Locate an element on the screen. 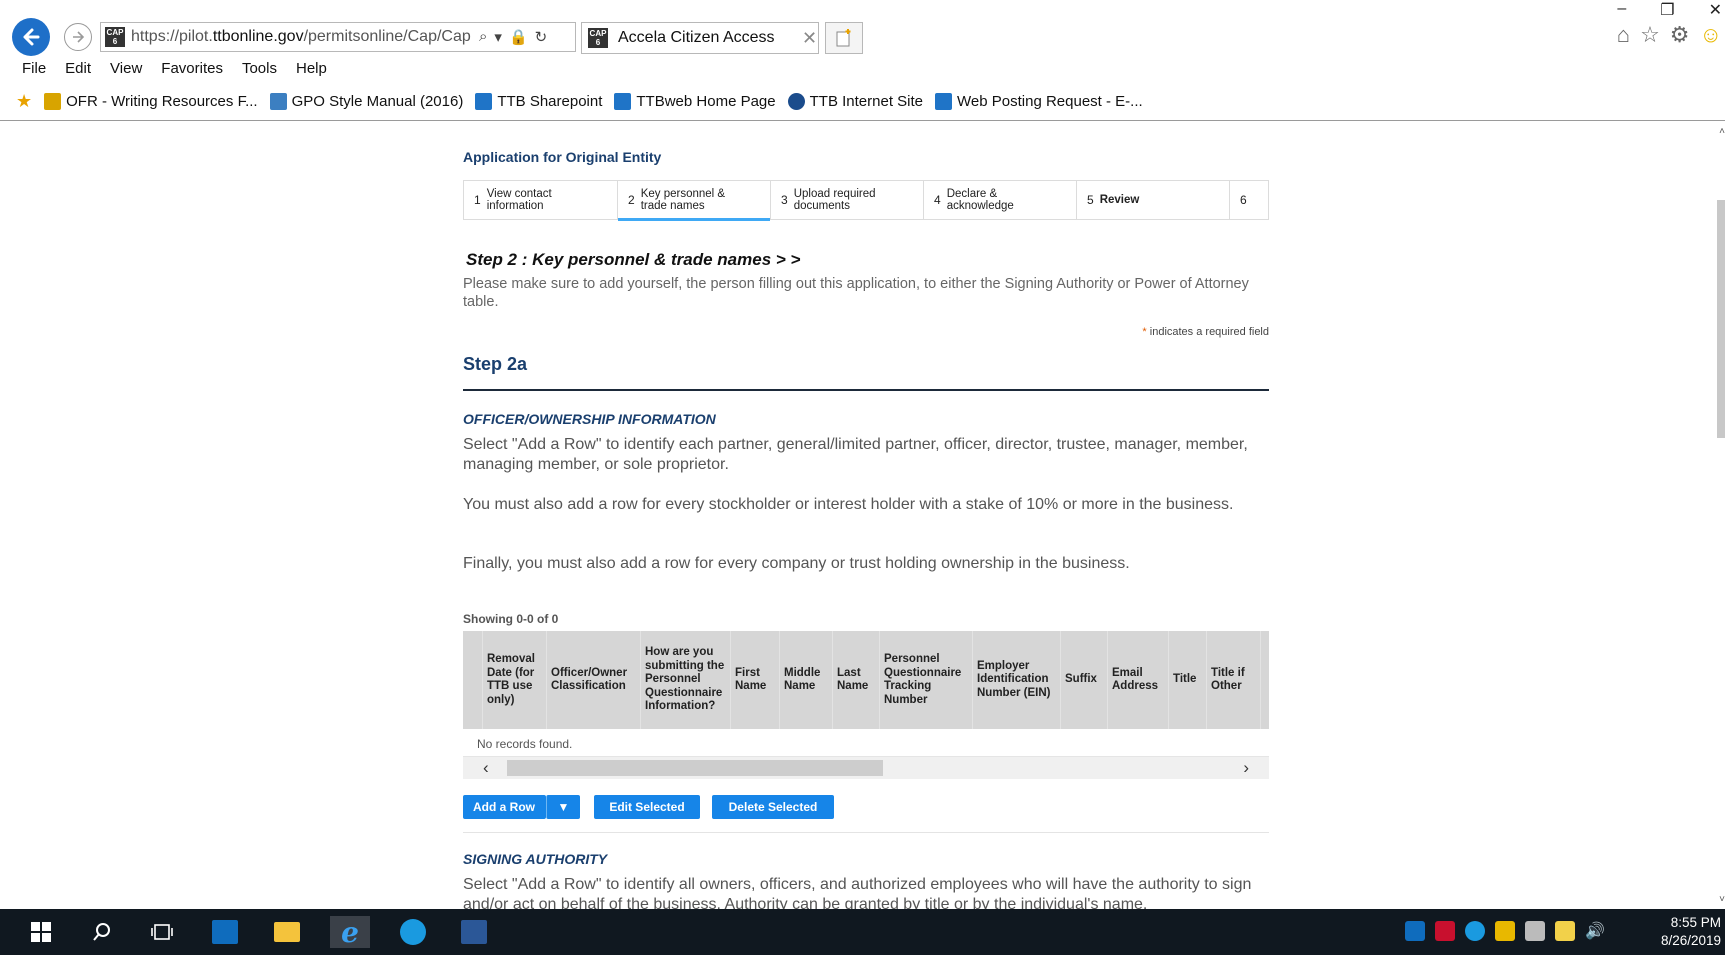 This screenshot has width=1725, height=955. refresh-icon: ↻ is located at coordinates (541, 37).